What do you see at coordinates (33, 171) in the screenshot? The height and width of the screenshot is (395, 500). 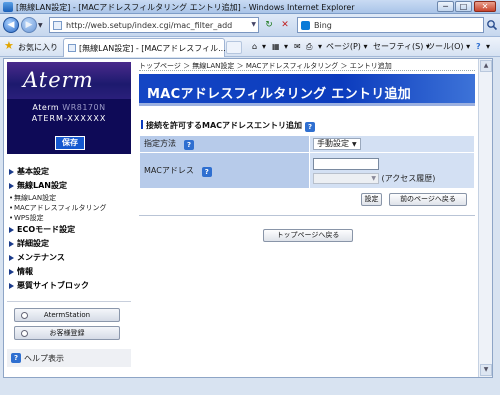 I see `sidebar-item-label: 基本設定` at bounding box center [33, 171].